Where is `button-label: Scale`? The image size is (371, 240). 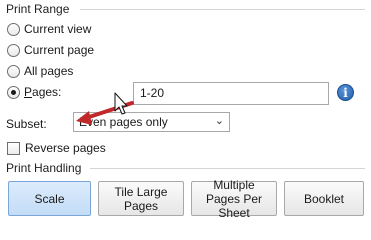
button-label: Scale is located at coordinates (49, 198).